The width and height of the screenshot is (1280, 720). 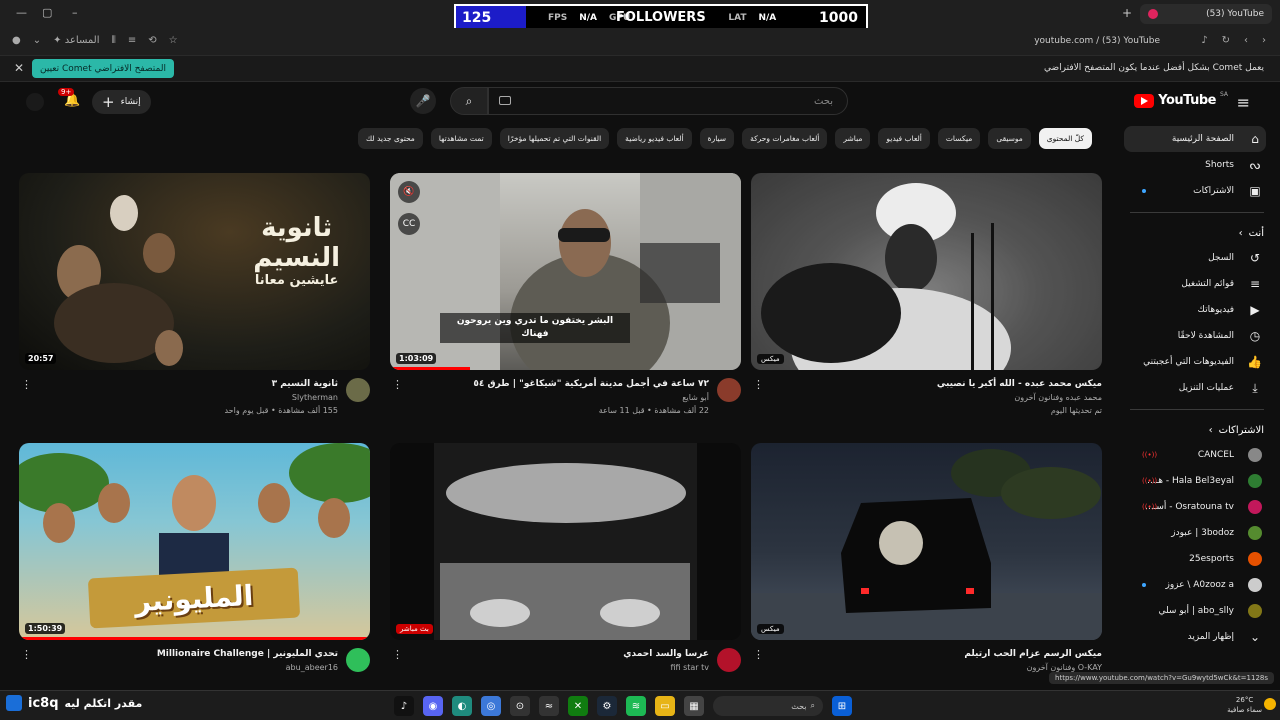 What do you see at coordinates (1200, 233) in the screenshot?
I see `you-section-header: أنت ›` at bounding box center [1200, 233].